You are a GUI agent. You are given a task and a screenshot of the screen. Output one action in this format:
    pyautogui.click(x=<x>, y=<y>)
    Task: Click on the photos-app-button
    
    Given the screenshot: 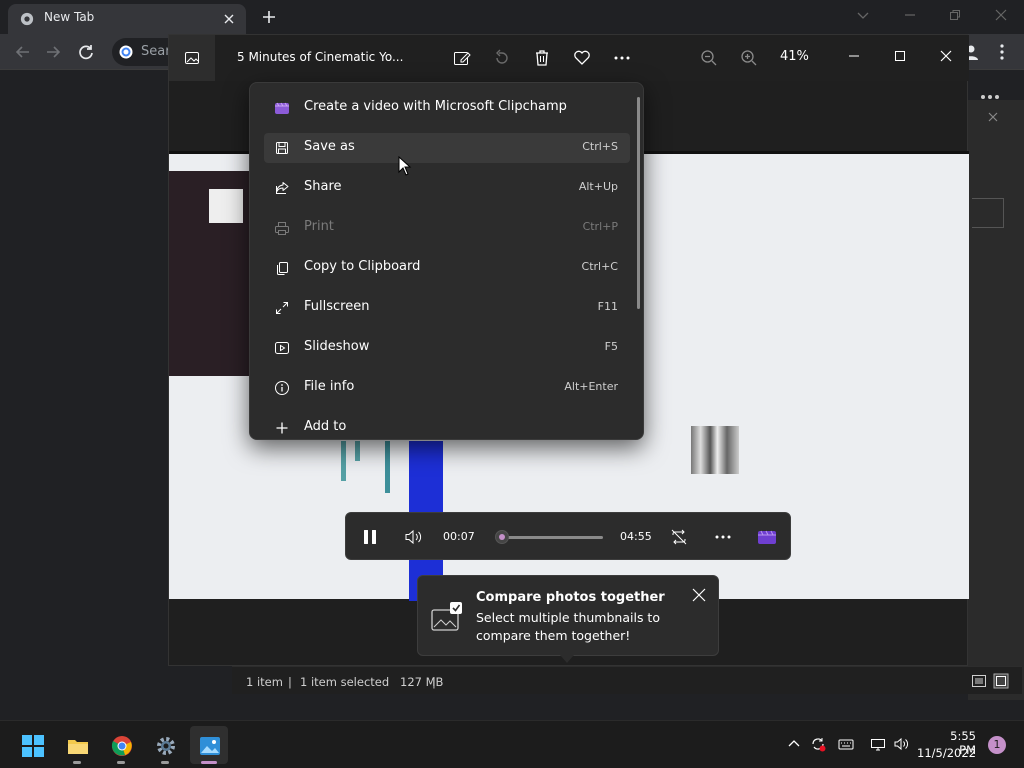 What is the action you would take?
    pyautogui.click(x=192, y=58)
    